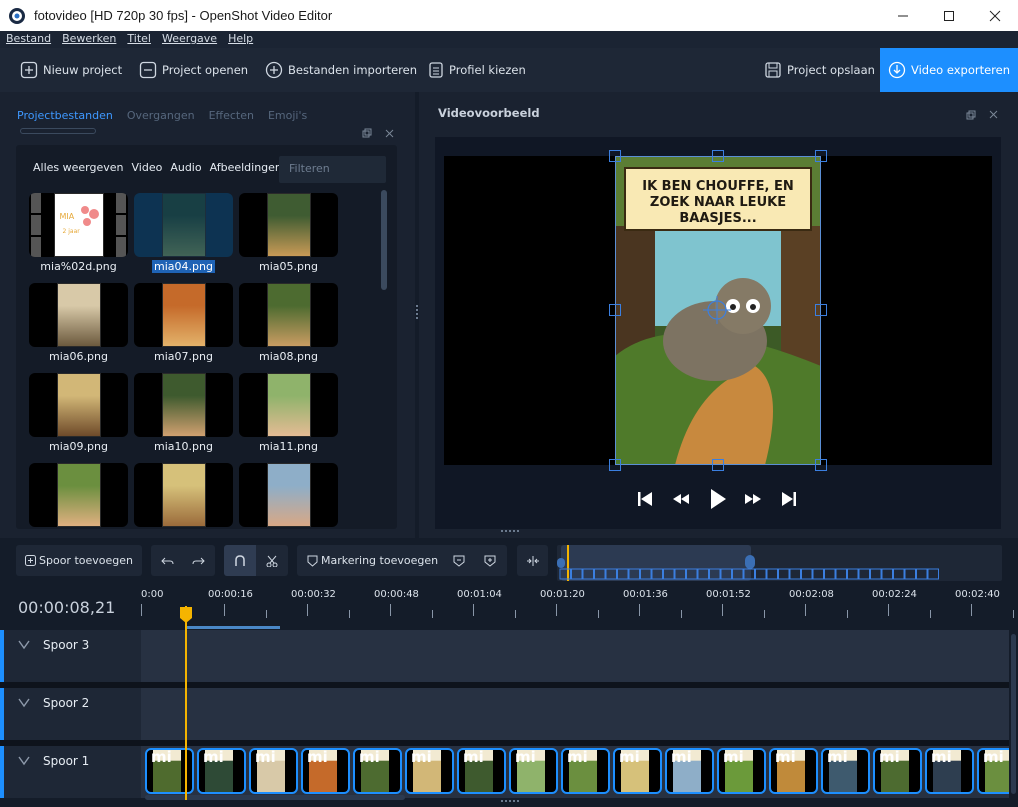 The width and height of the screenshot is (1018, 807). What do you see at coordinates (240, 560) in the screenshot?
I see `snap-button` at bounding box center [240, 560].